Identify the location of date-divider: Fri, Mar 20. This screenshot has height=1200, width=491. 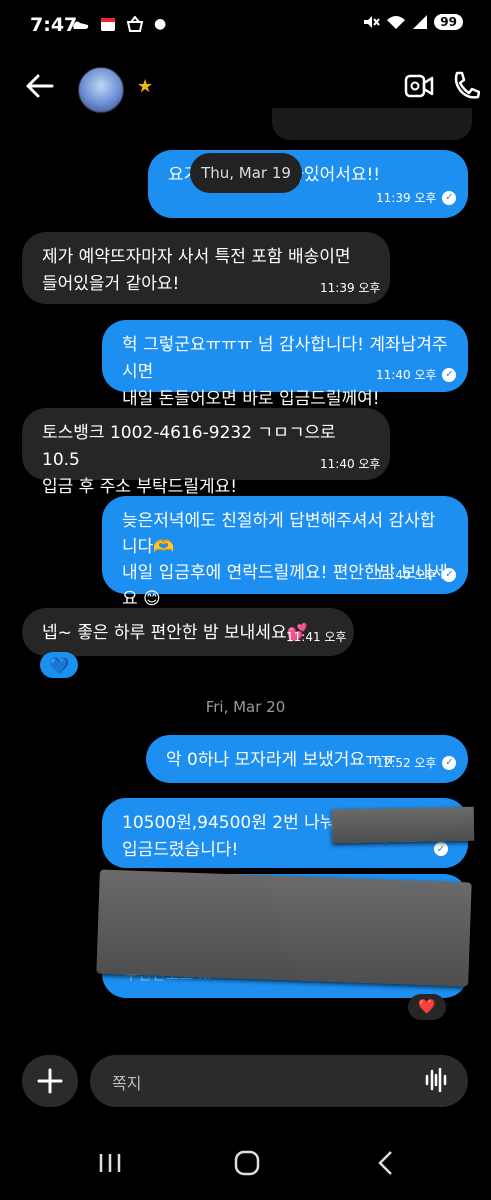
(245, 707).